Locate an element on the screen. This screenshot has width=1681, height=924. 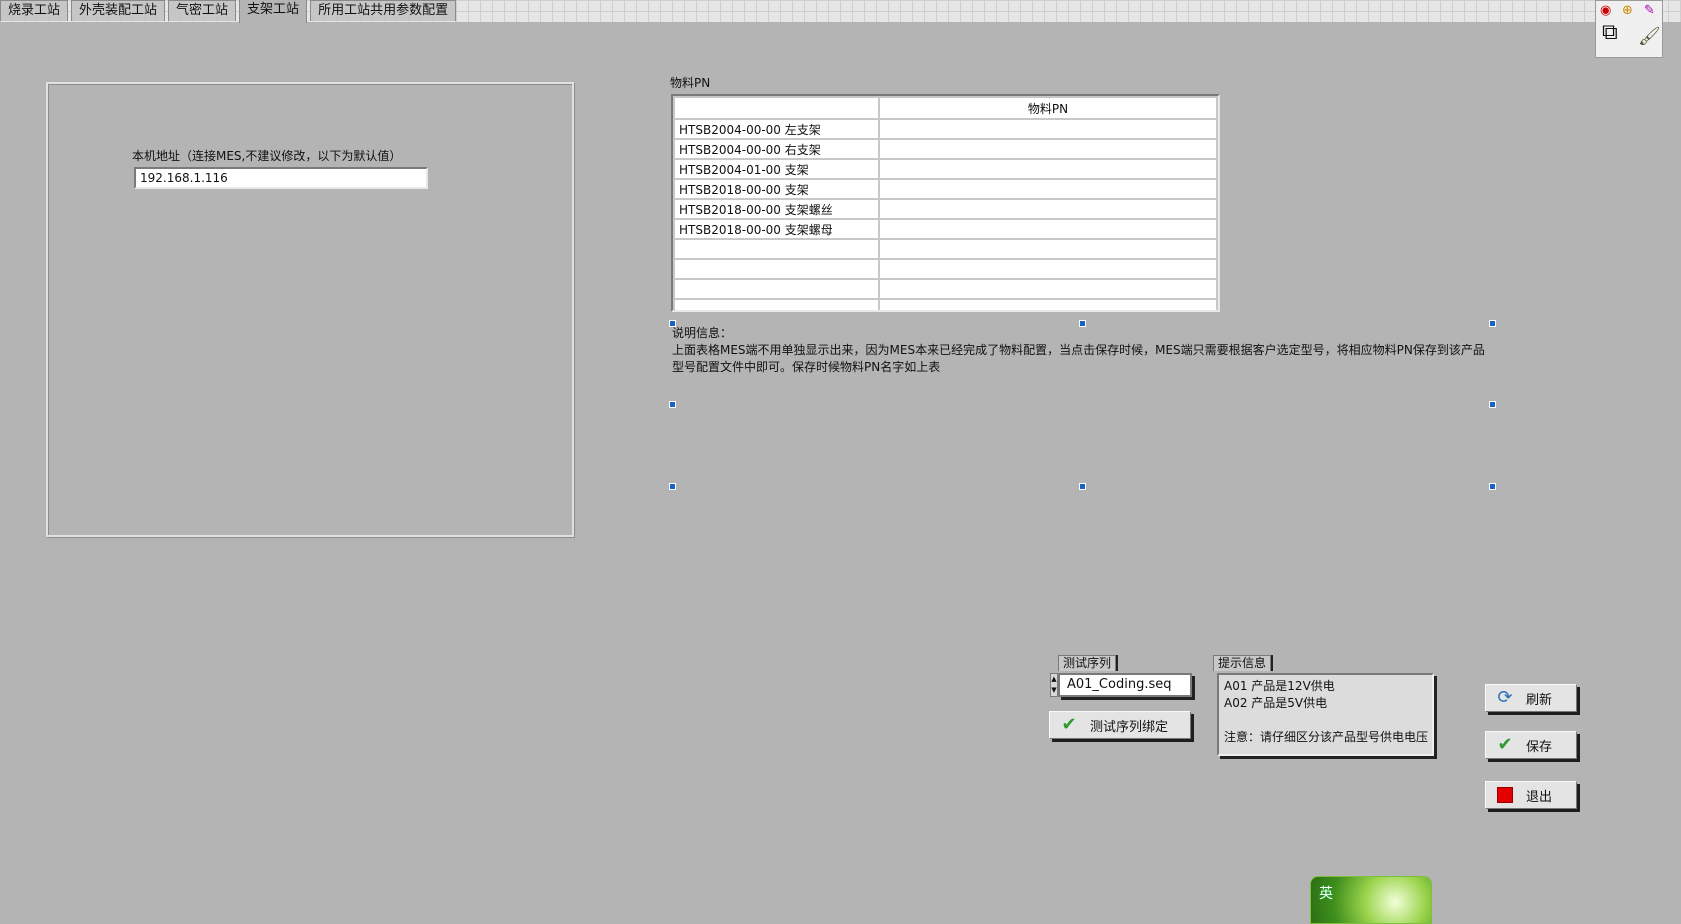
ime-indicator: 英 is located at coordinates (1371, 900).